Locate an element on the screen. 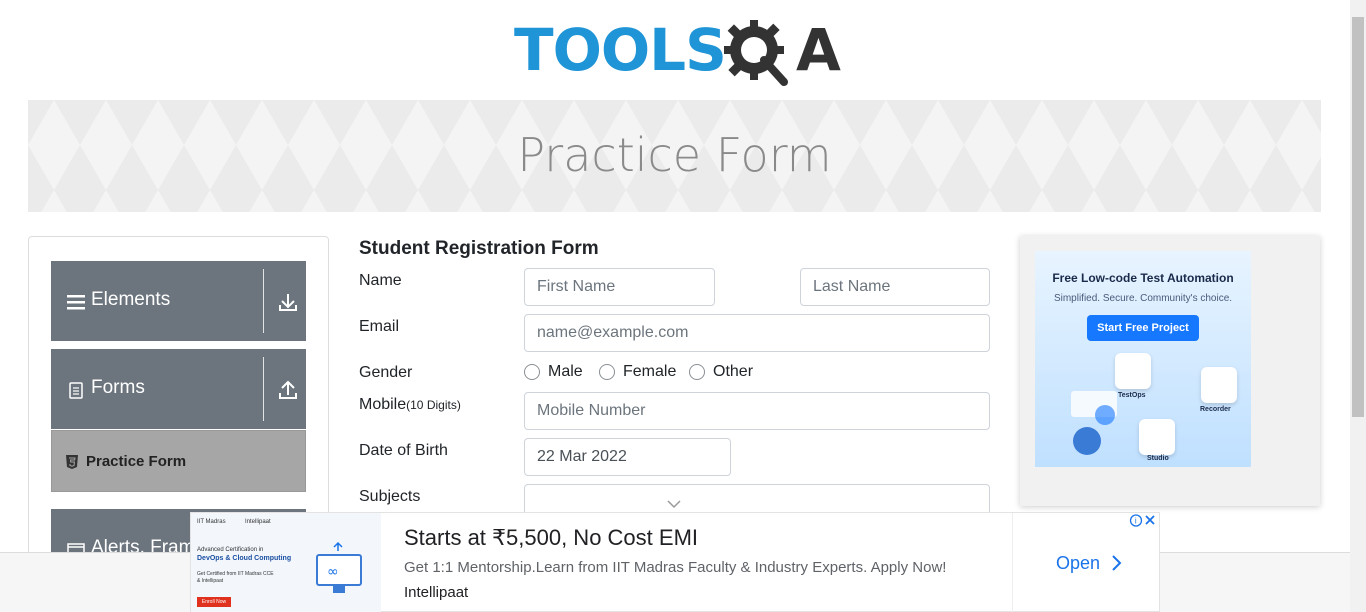 This screenshot has height=612, width=1366. sidebar-item-practice-form: Practice Form is located at coordinates (178, 461).